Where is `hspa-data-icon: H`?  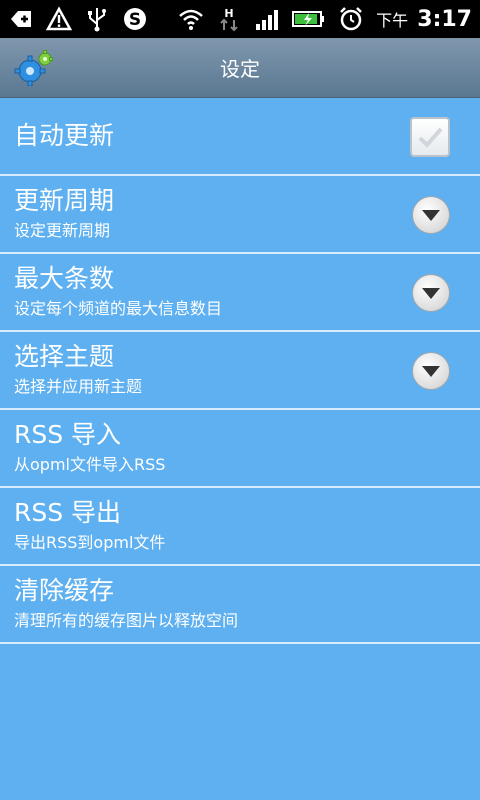 hspa-data-icon: H is located at coordinates (229, 19).